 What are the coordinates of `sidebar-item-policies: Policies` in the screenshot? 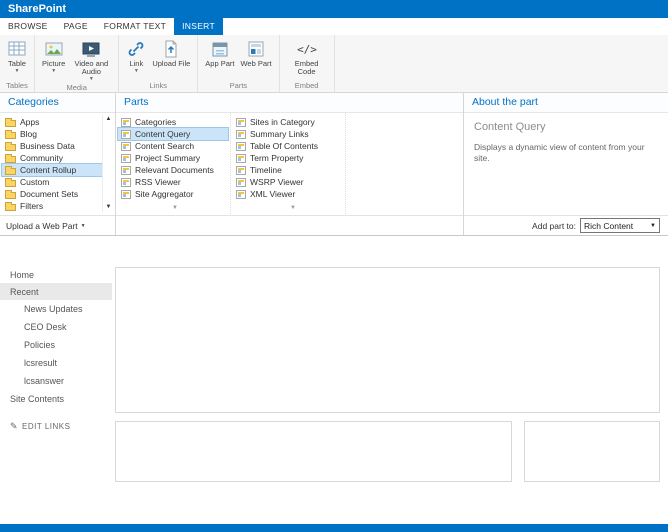 It's located at (56, 345).